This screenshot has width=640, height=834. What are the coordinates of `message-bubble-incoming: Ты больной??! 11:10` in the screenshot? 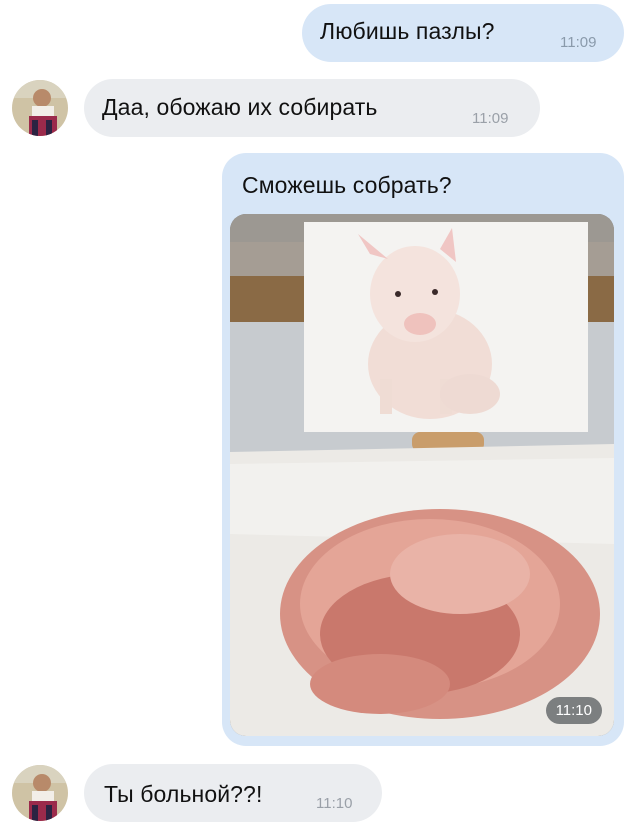 It's located at (233, 793).